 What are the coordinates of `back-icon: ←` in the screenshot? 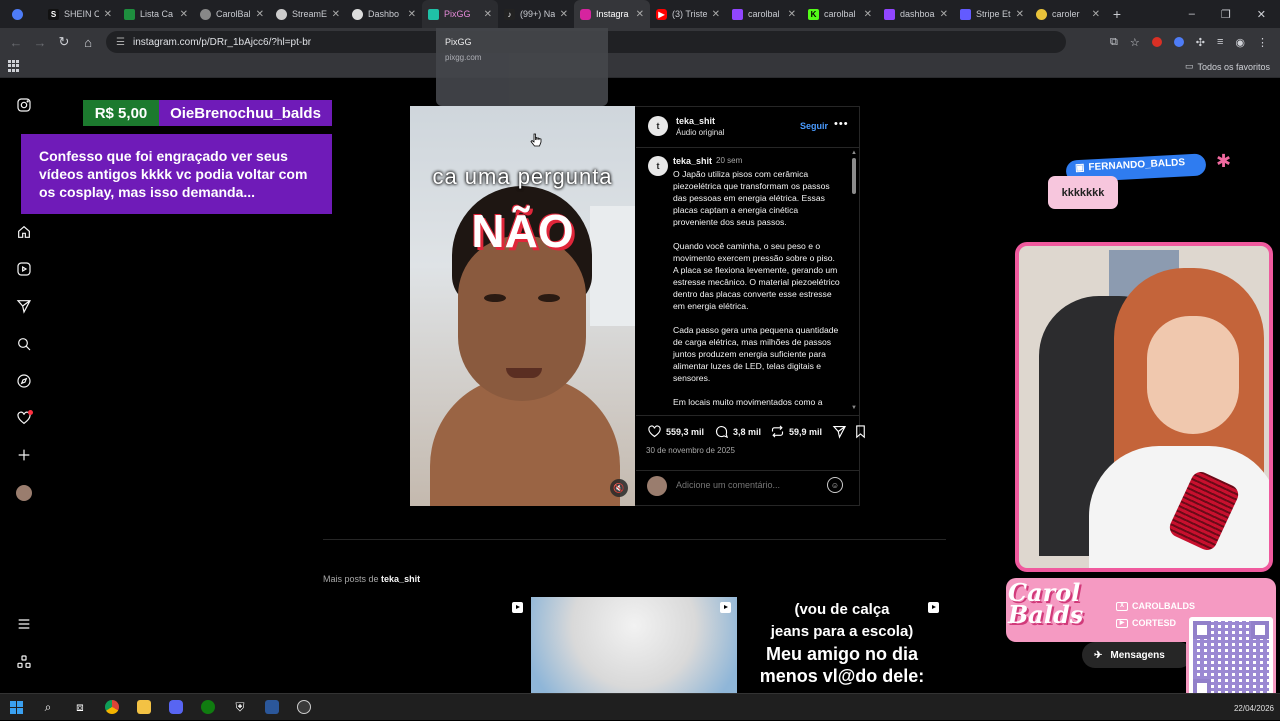 It's located at (16, 42).